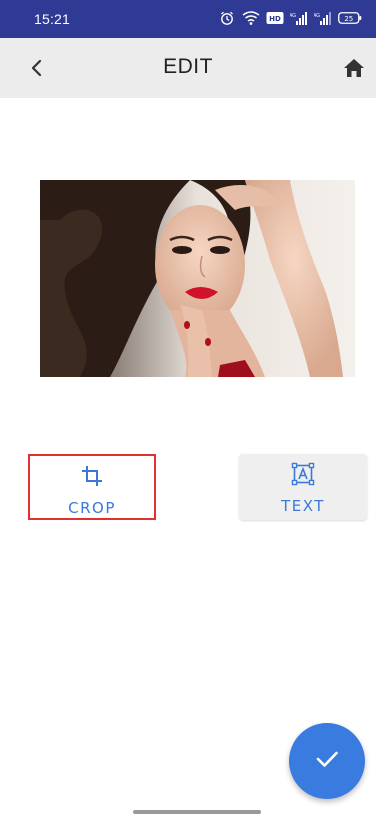  I want to click on confirm-fab-button, so click(327, 761).